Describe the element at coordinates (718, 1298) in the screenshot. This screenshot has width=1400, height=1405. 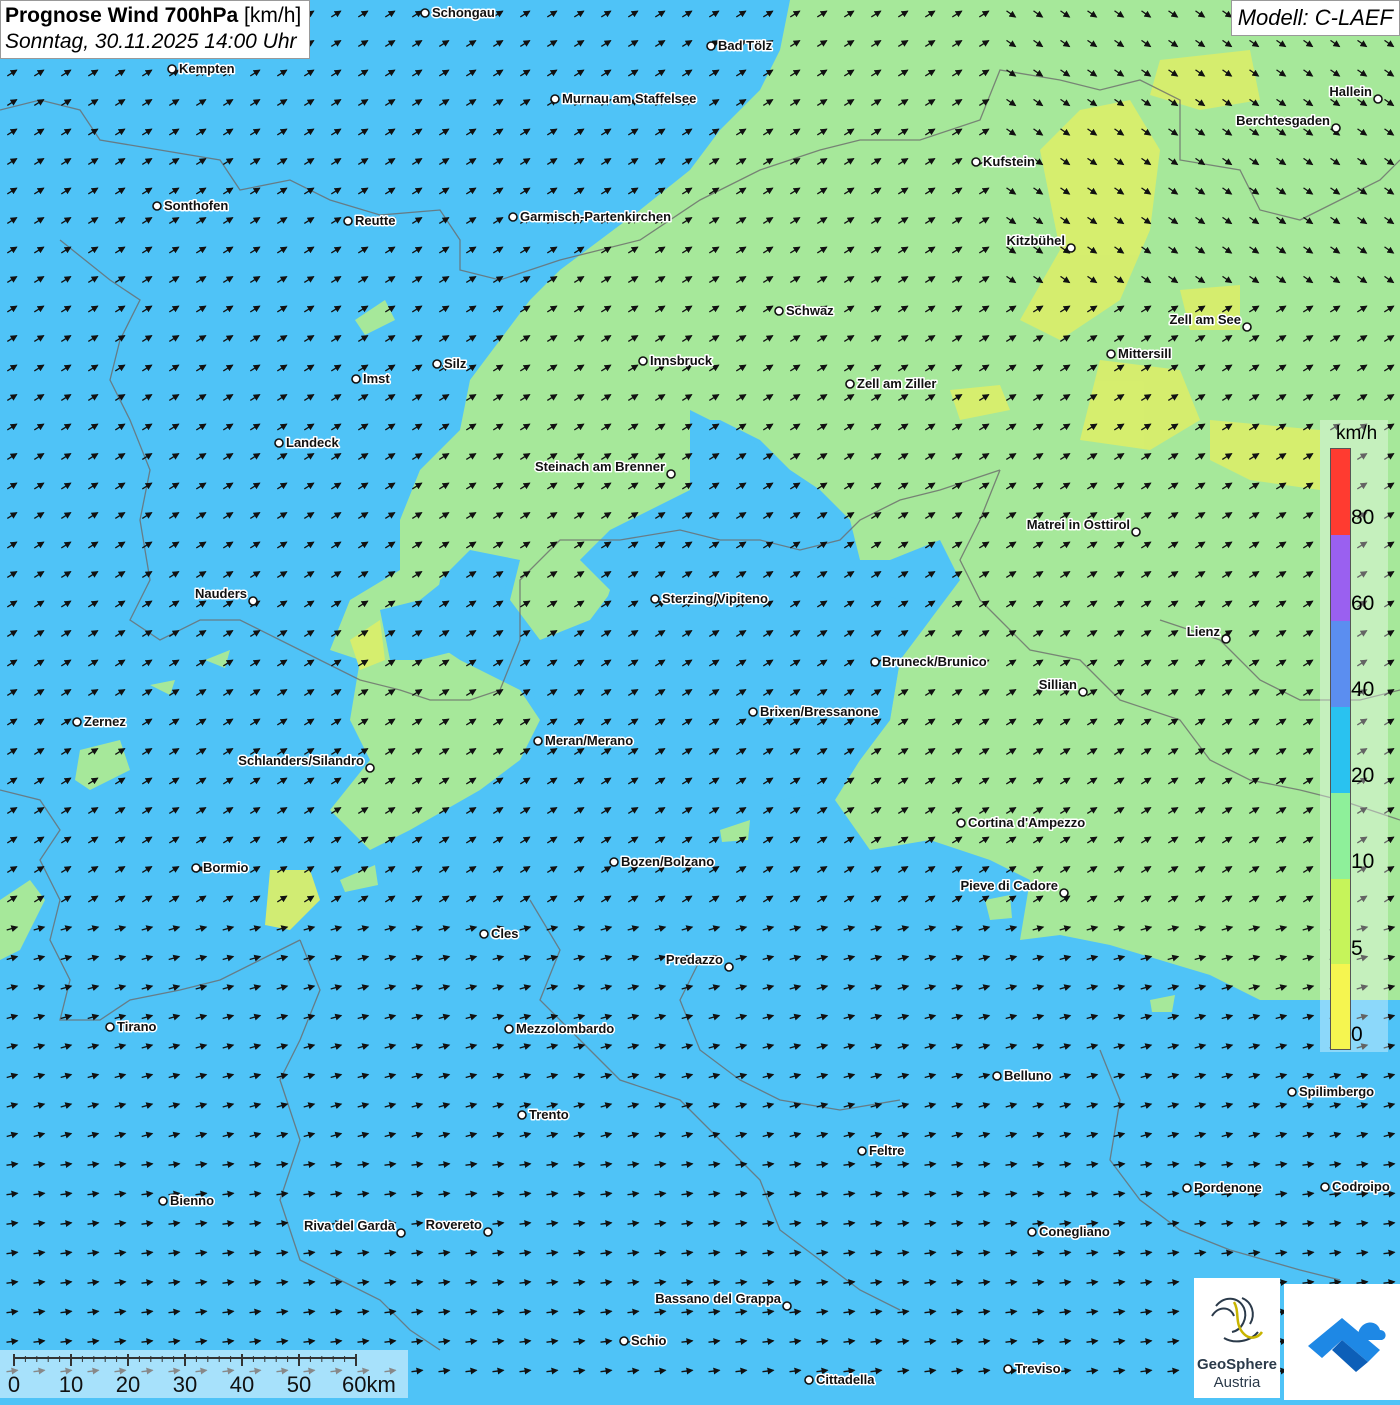
I see `city-label: Bassano del Grappa` at that location.